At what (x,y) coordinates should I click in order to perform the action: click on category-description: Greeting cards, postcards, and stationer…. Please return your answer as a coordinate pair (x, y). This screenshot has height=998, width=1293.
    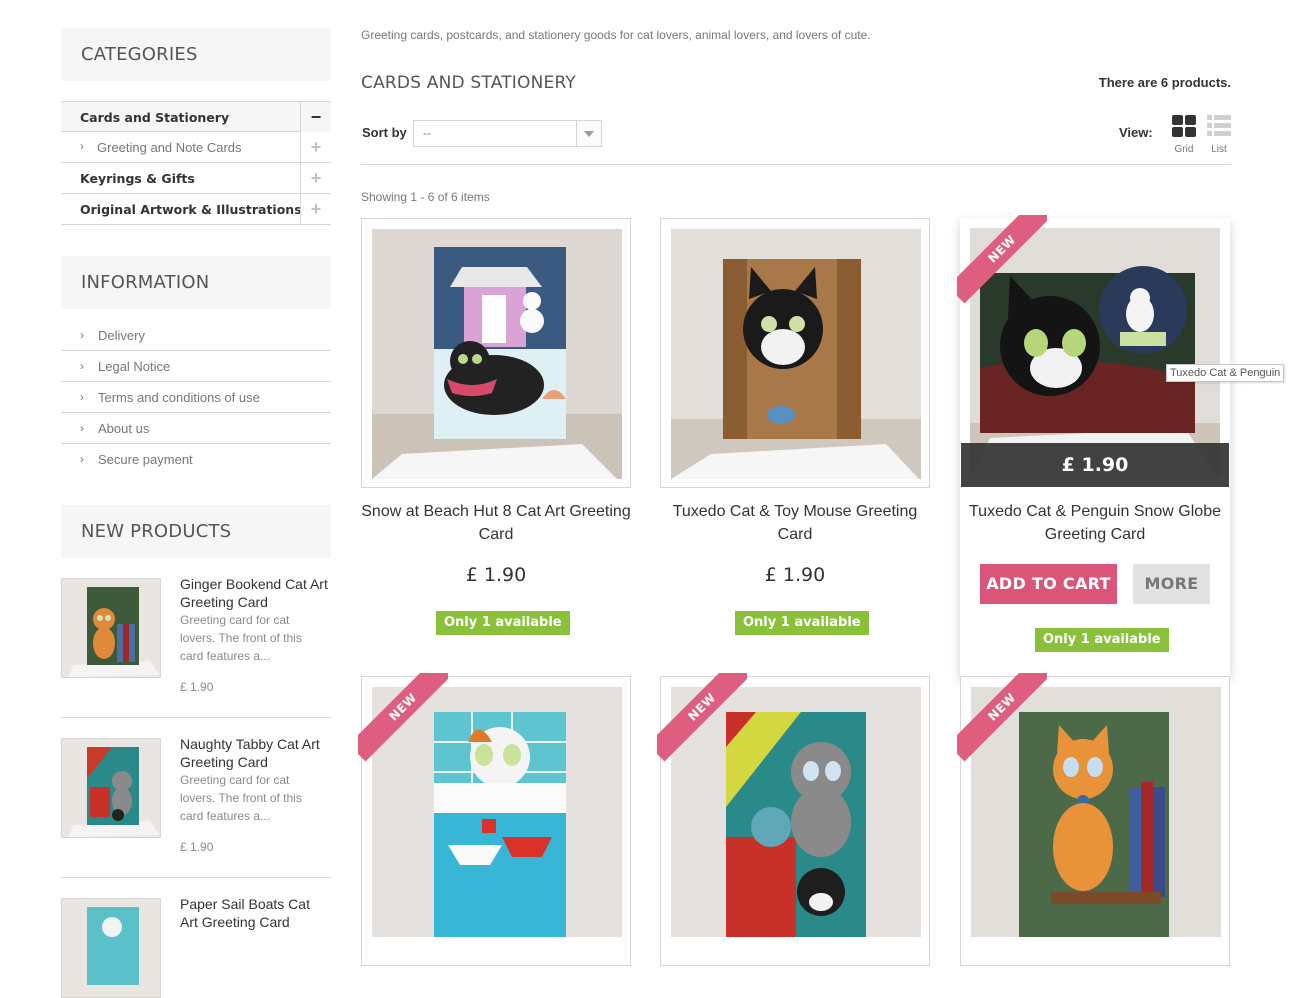
    Looking at the image, I should click on (616, 35).